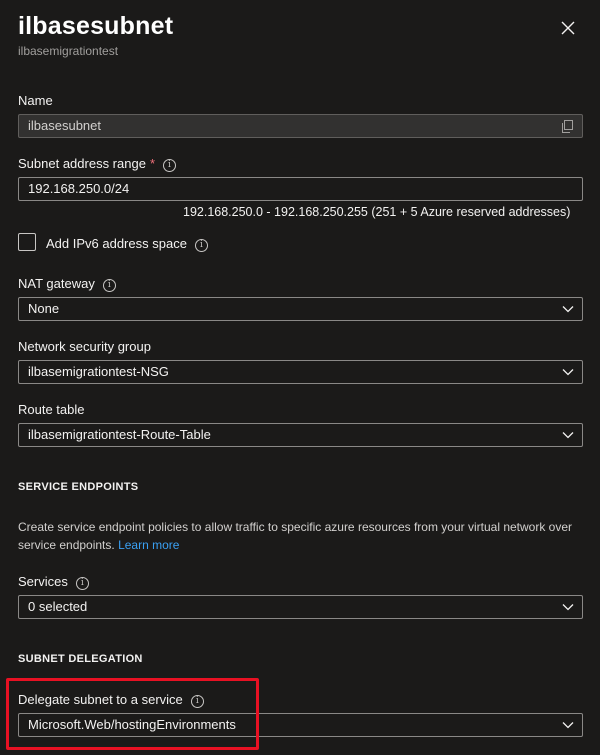  What do you see at coordinates (567, 126) in the screenshot?
I see `copy-icon` at bounding box center [567, 126].